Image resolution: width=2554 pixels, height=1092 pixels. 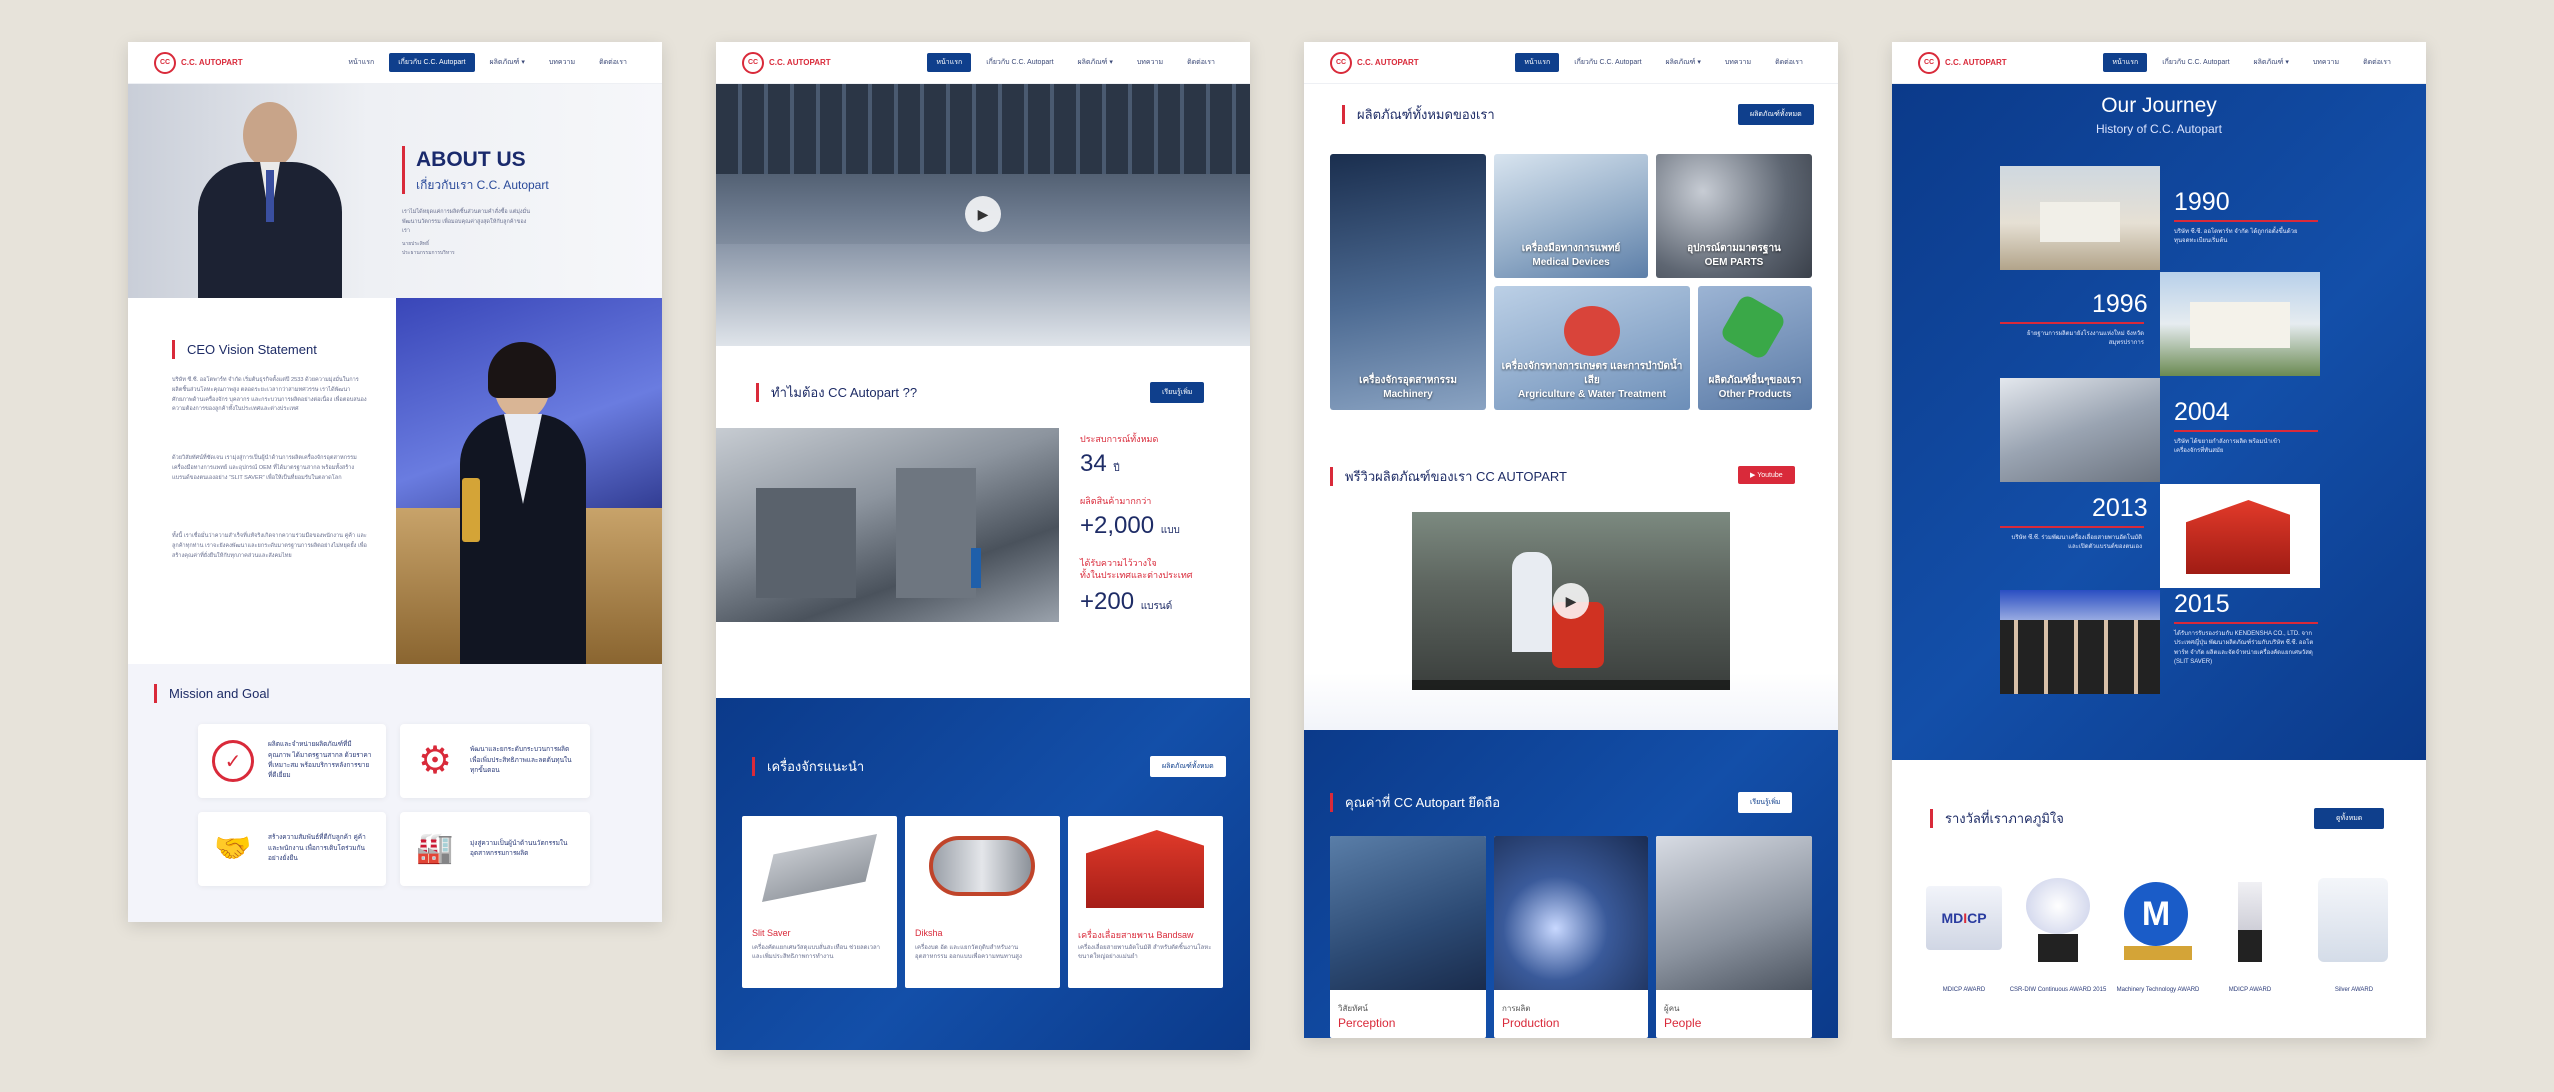 What do you see at coordinates (1531, 1023) in the screenshot?
I see `value-en-production: Production` at bounding box center [1531, 1023].